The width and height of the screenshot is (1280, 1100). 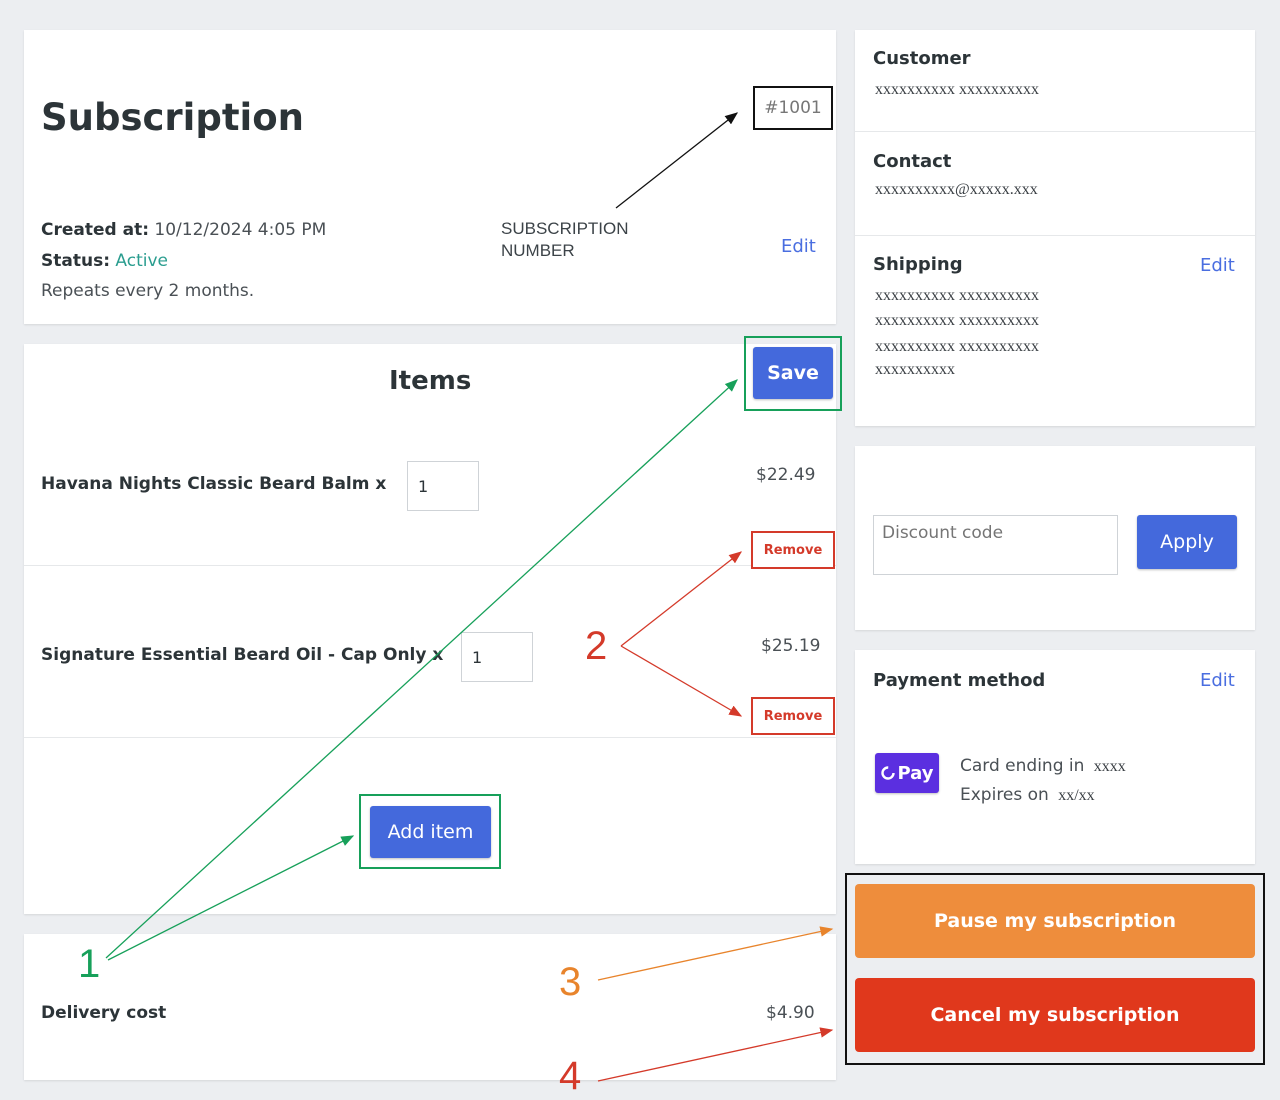 I want to click on annotation-line-1: SUBSCRIPTION, so click(x=565, y=228).